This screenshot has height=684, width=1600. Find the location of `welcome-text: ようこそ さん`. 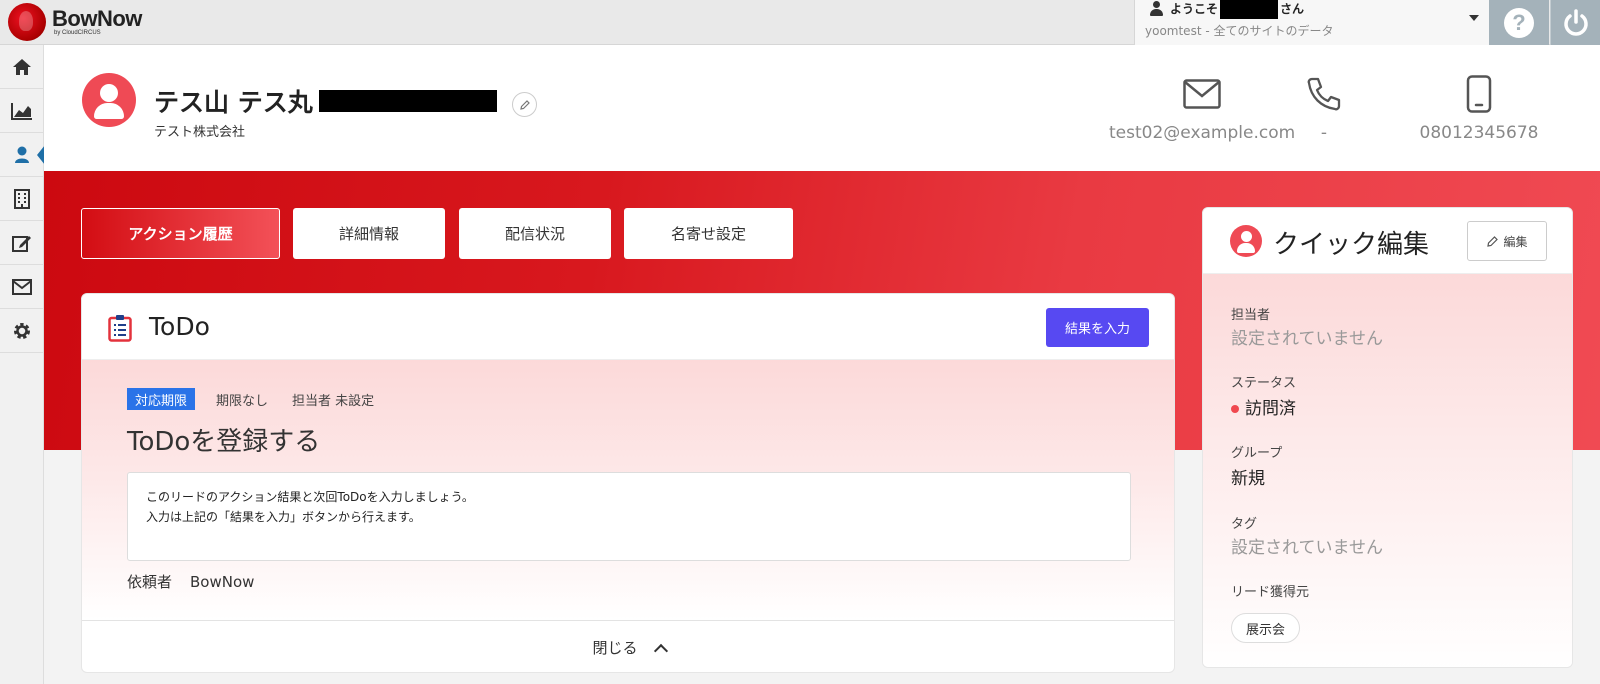

welcome-text: ようこそ さん is located at coordinates (1237, 9).